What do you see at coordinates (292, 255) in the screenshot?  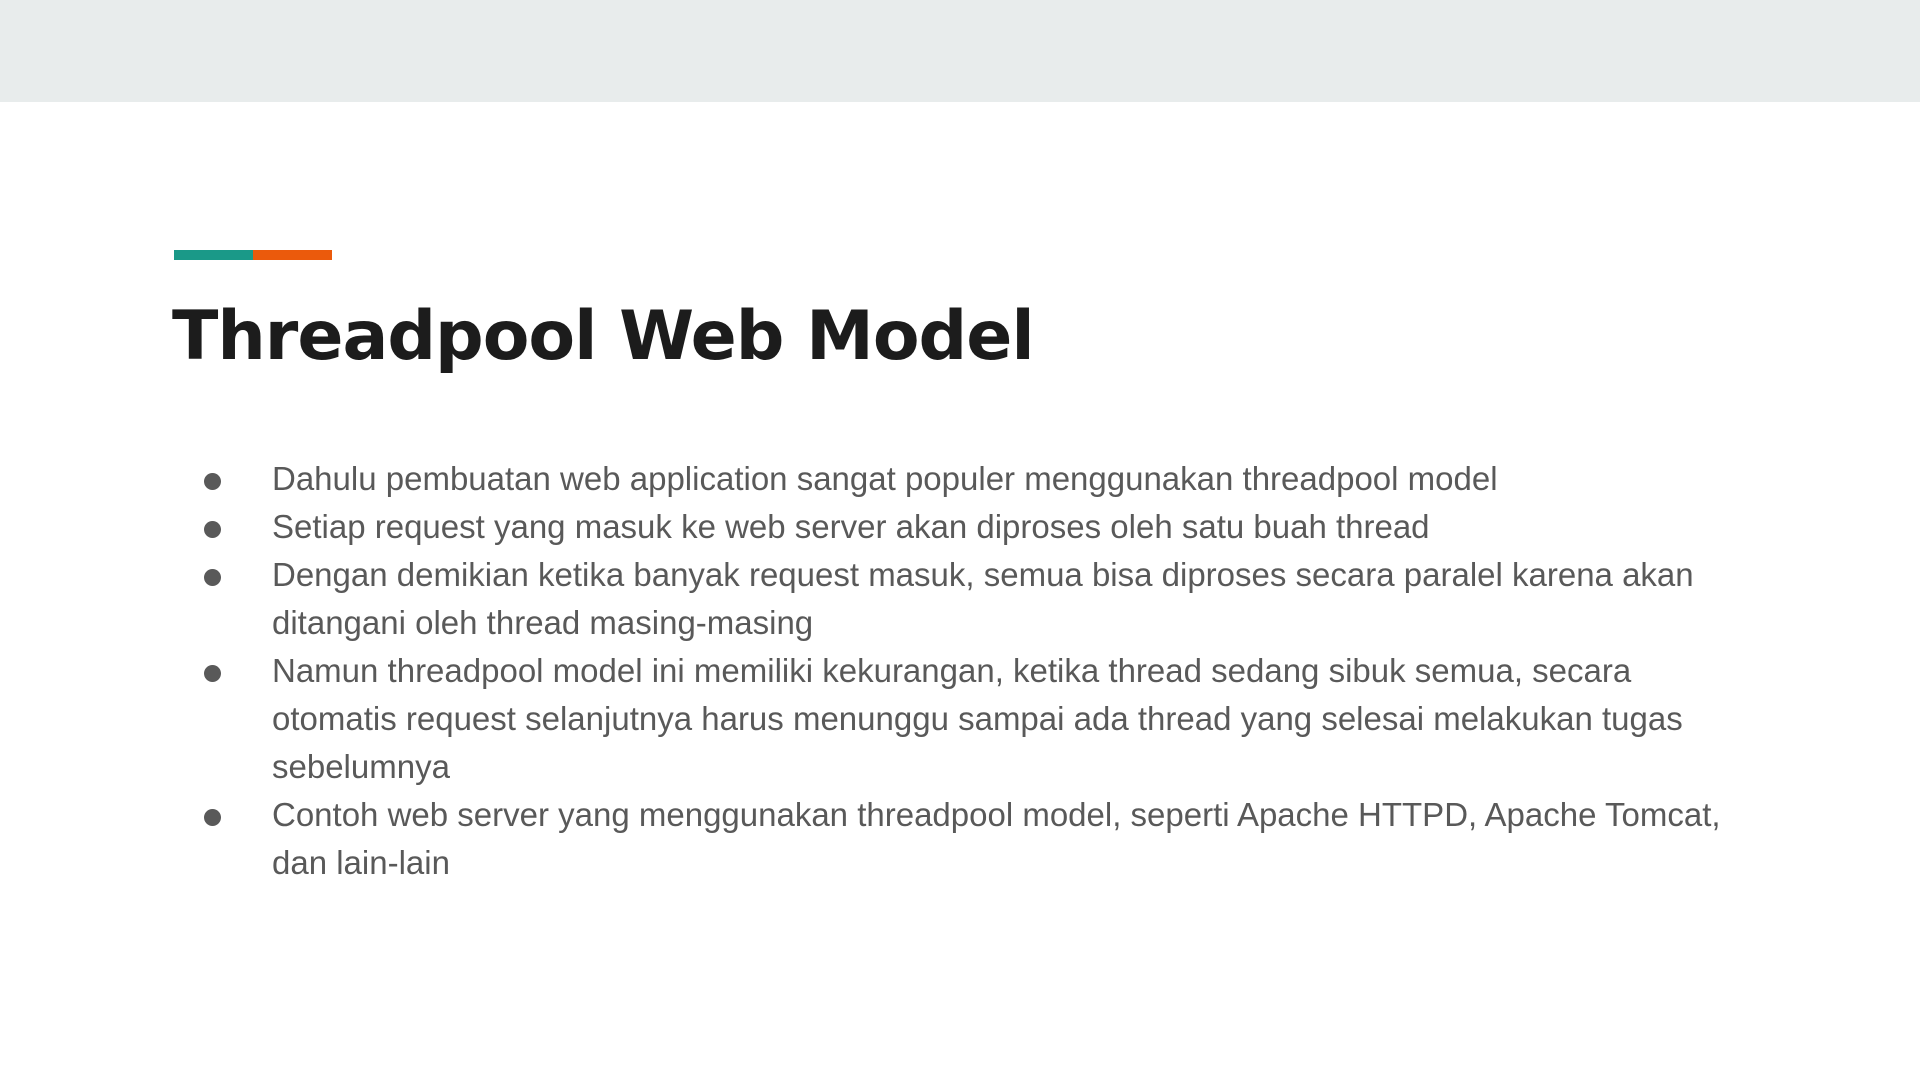 I see `accent-orange-segment` at bounding box center [292, 255].